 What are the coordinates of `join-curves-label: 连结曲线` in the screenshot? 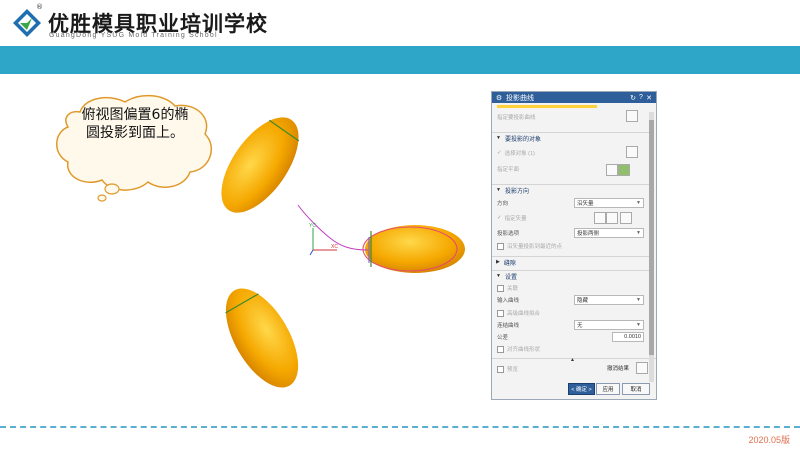 It's located at (508, 326).